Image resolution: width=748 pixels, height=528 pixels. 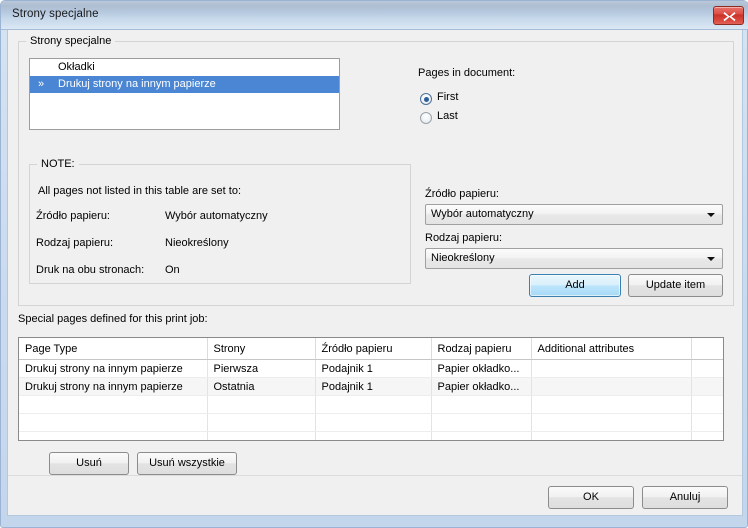 What do you see at coordinates (575, 285) in the screenshot?
I see `add-button: Add` at bounding box center [575, 285].